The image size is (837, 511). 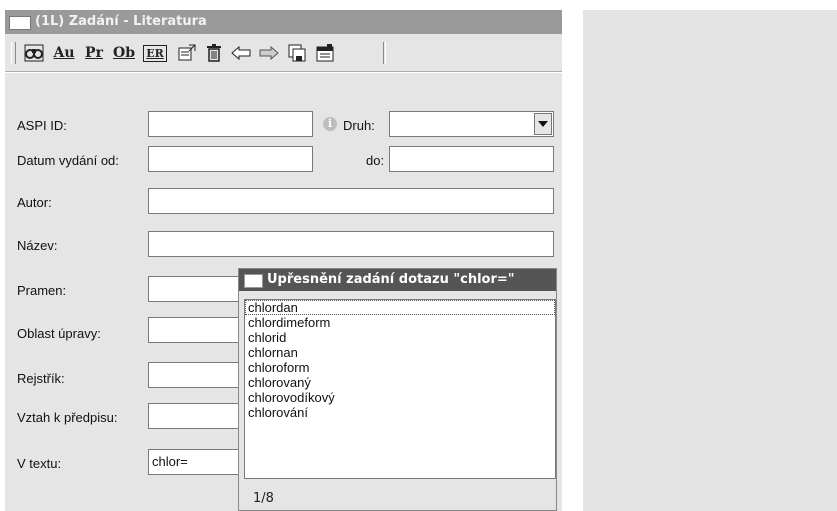 I want to click on save-icon, so click(x=297, y=53).